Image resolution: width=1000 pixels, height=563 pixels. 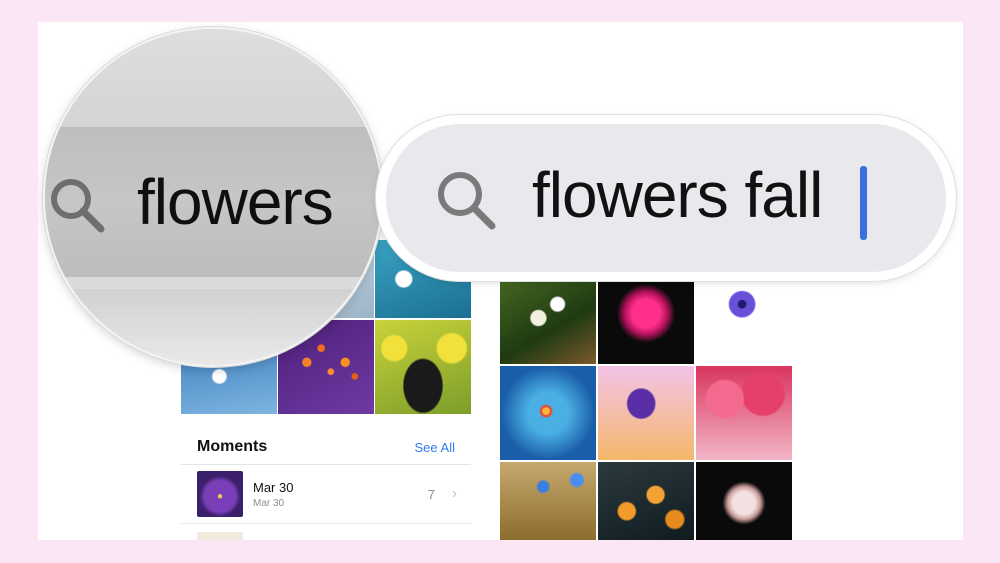 What do you see at coordinates (273, 487) in the screenshot?
I see `moment-title: Mar 30` at bounding box center [273, 487].